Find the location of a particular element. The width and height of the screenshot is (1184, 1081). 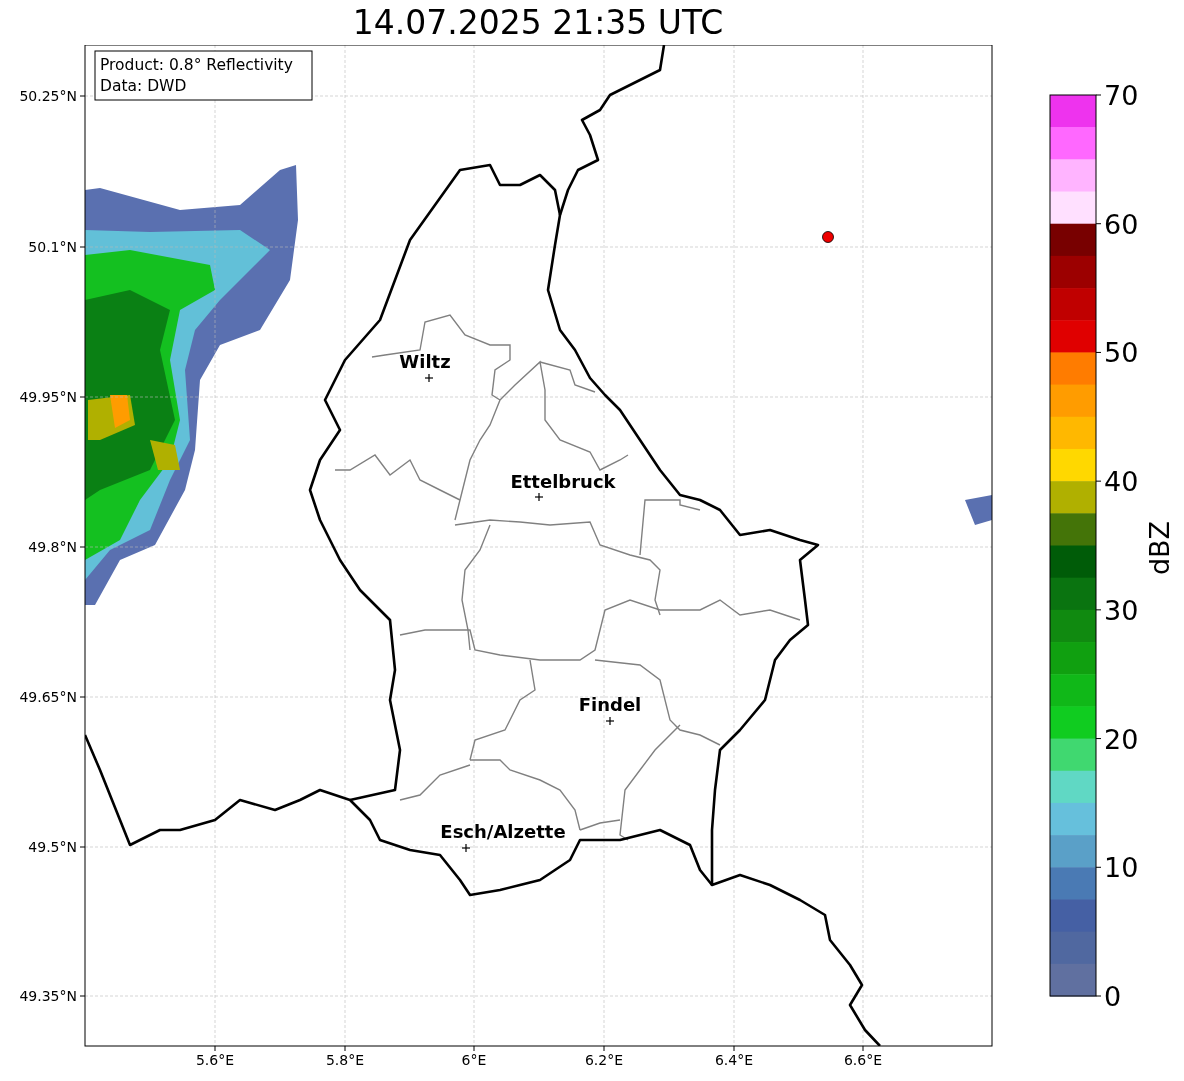

latitude-label: 49.35°N is located at coordinates (48, 996).